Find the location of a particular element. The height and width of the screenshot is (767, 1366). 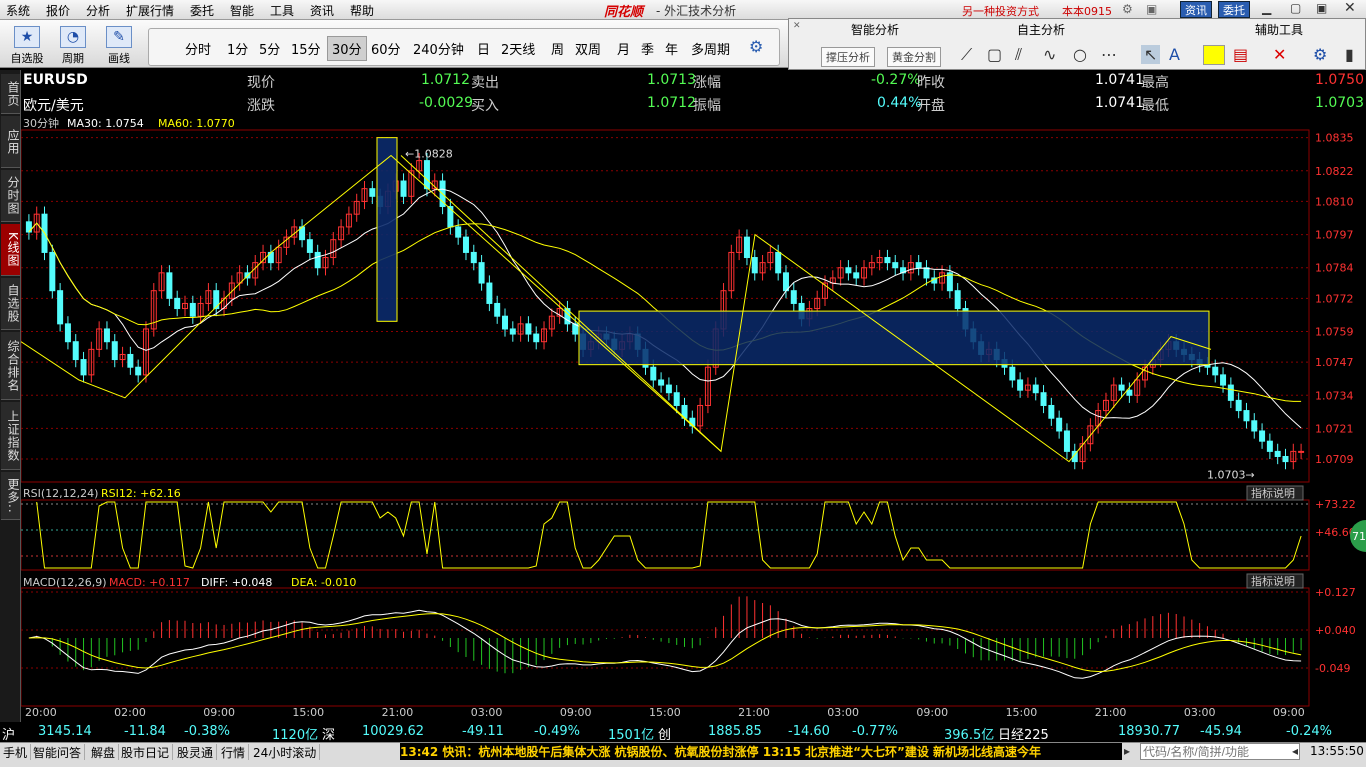

tab-timeshare: 分时图 is located at coordinates (10, 196).